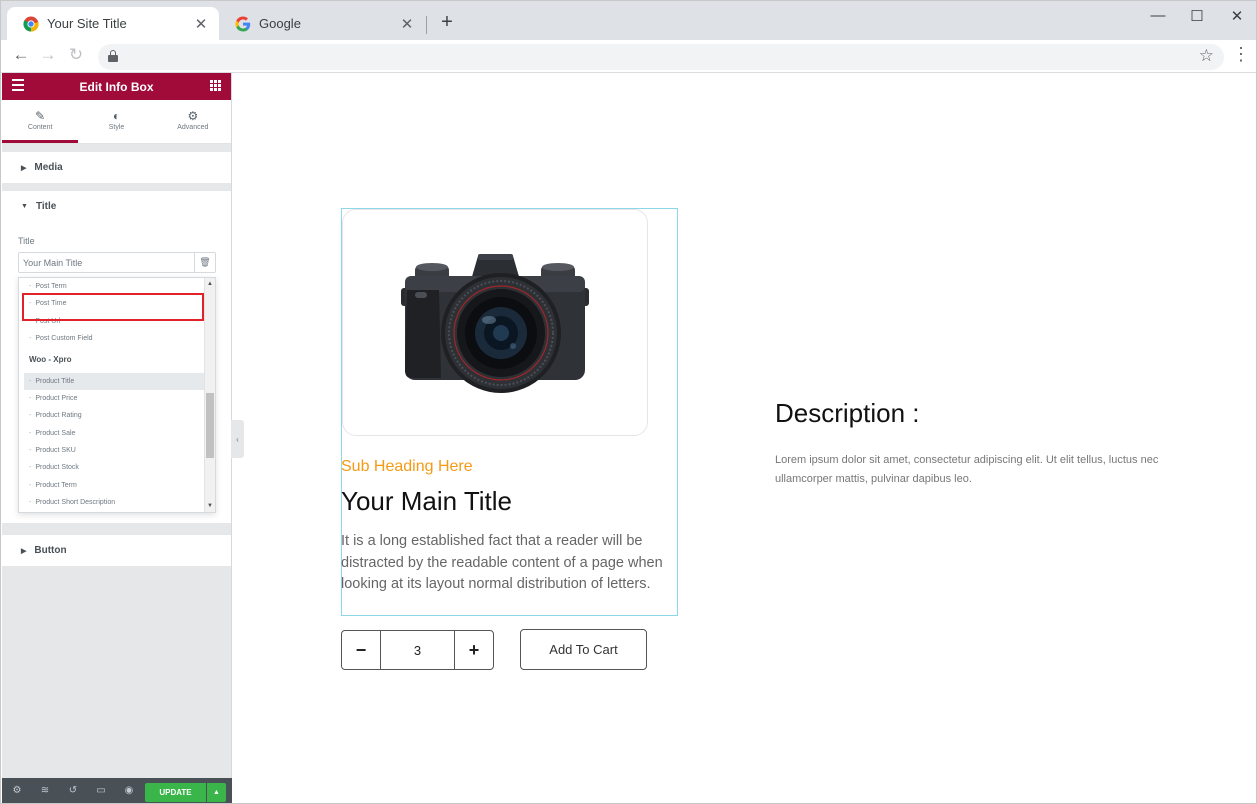 The height and width of the screenshot is (804, 1257). I want to click on section-label: Title, so click(46, 206).